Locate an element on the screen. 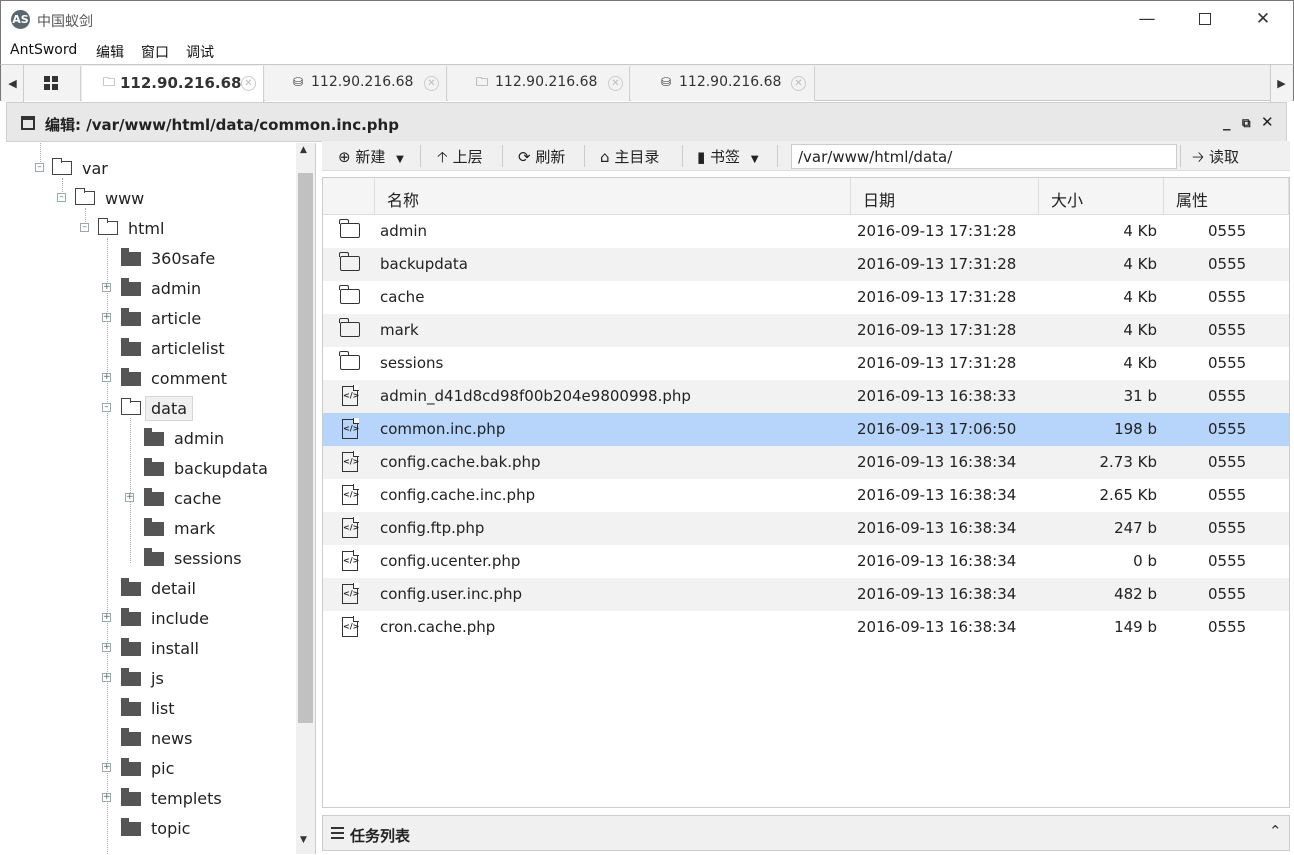  panel-minimize-button: _ is located at coordinates (1227, 122).